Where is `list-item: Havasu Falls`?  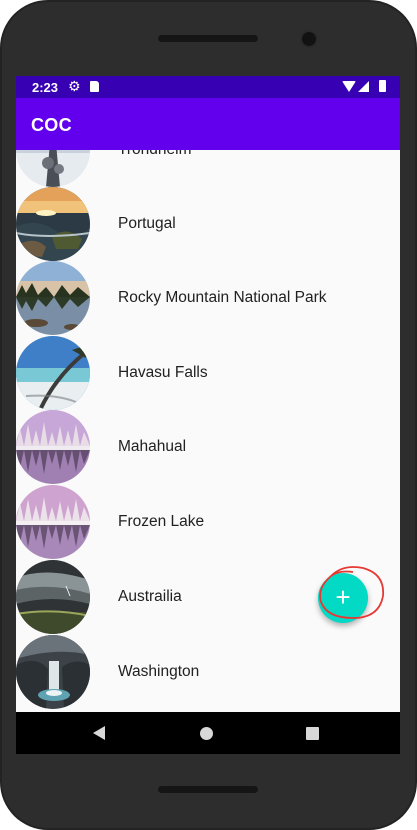 list-item: Havasu Falls is located at coordinates (208, 373).